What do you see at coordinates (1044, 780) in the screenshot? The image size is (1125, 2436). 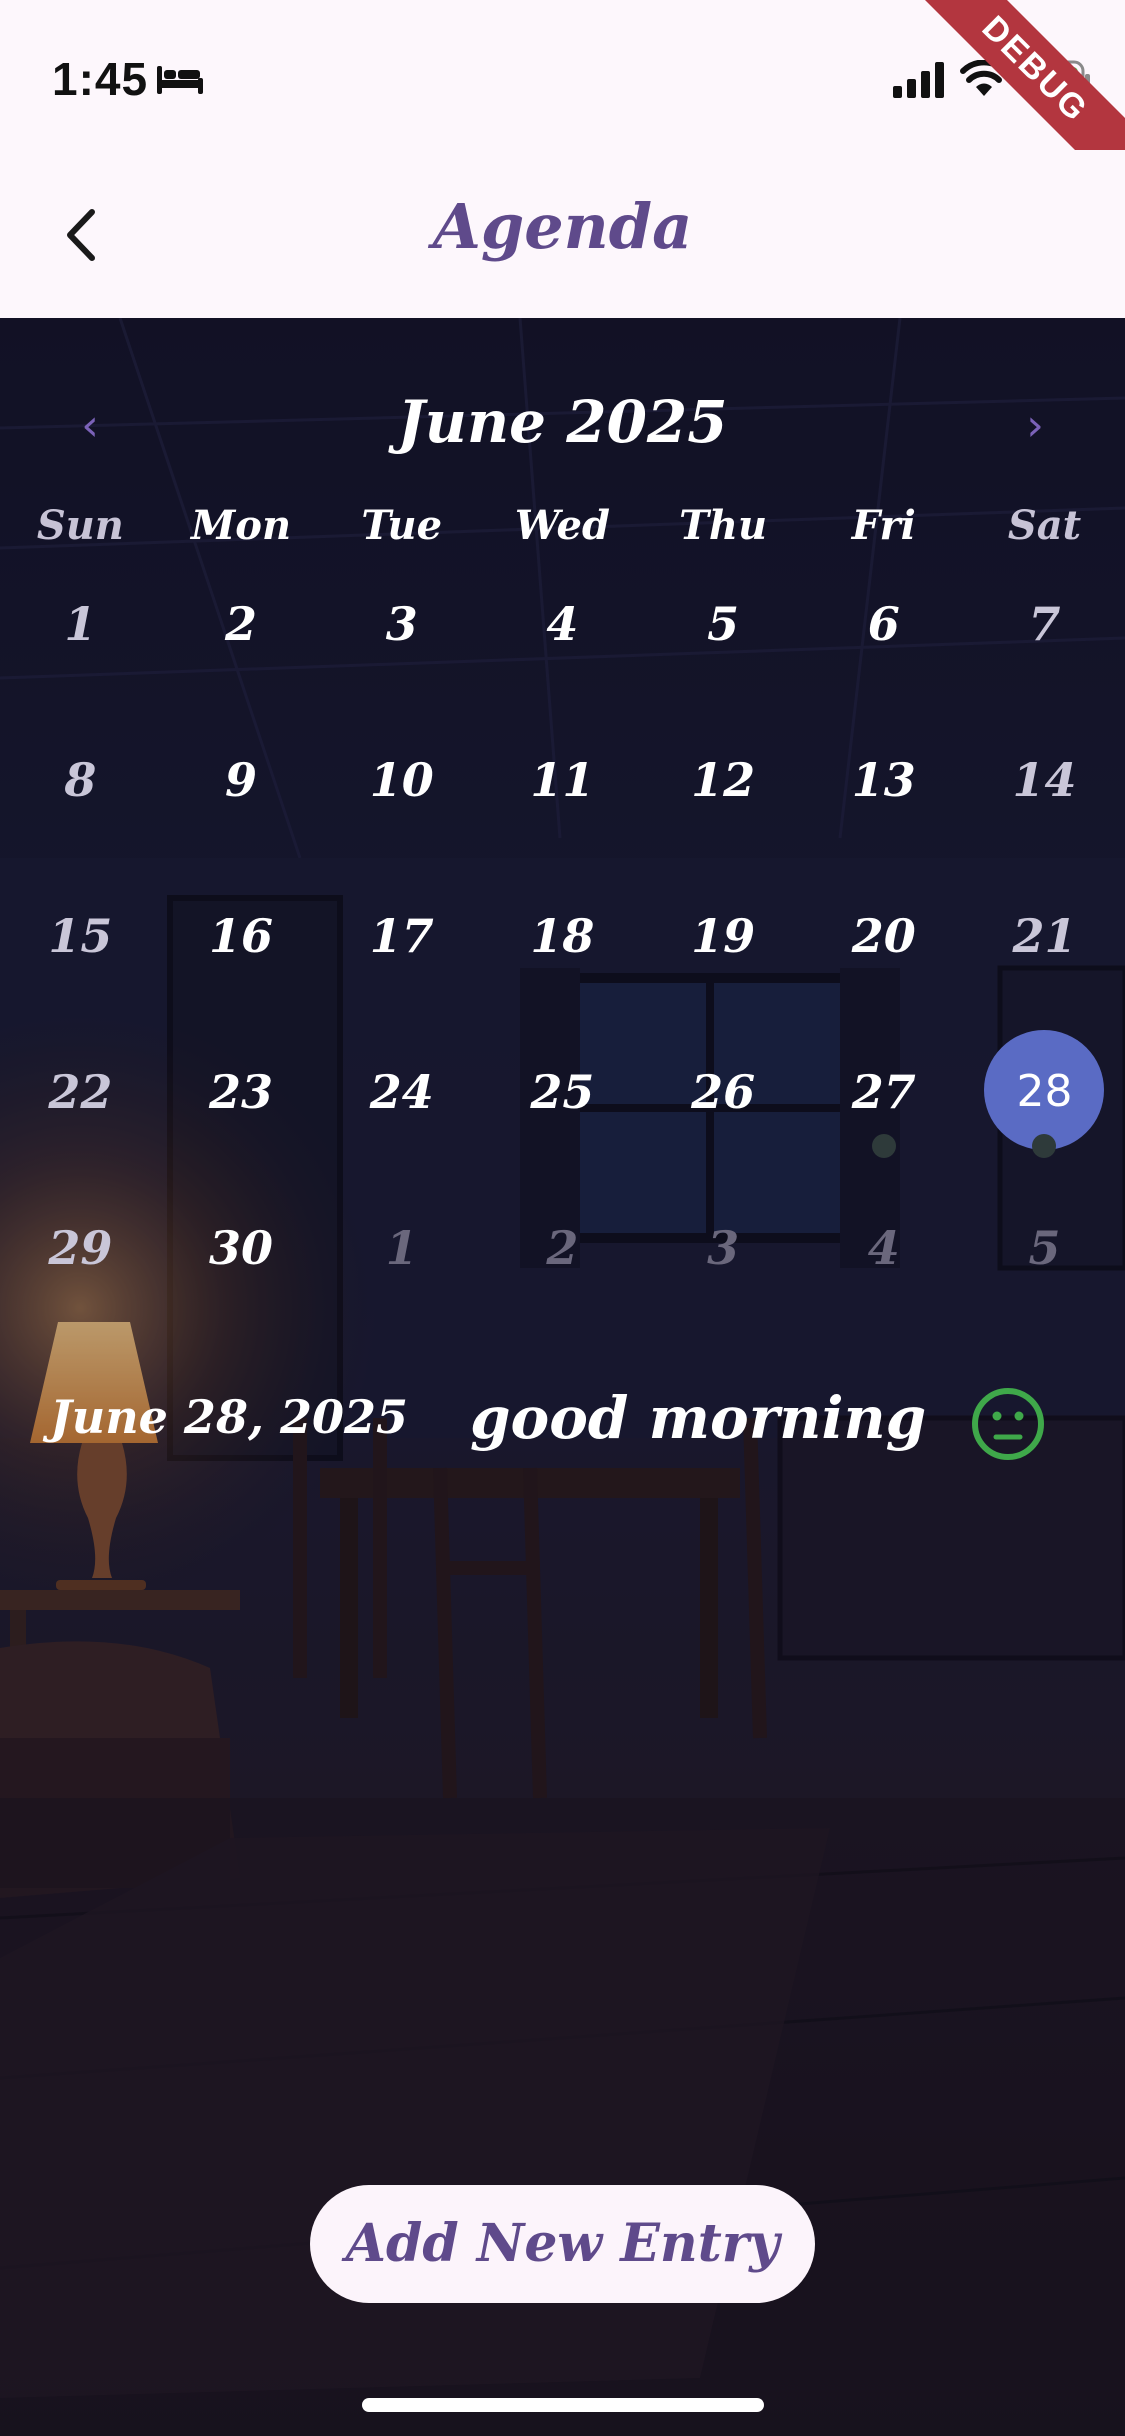 I see `day-number: 14` at bounding box center [1044, 780].